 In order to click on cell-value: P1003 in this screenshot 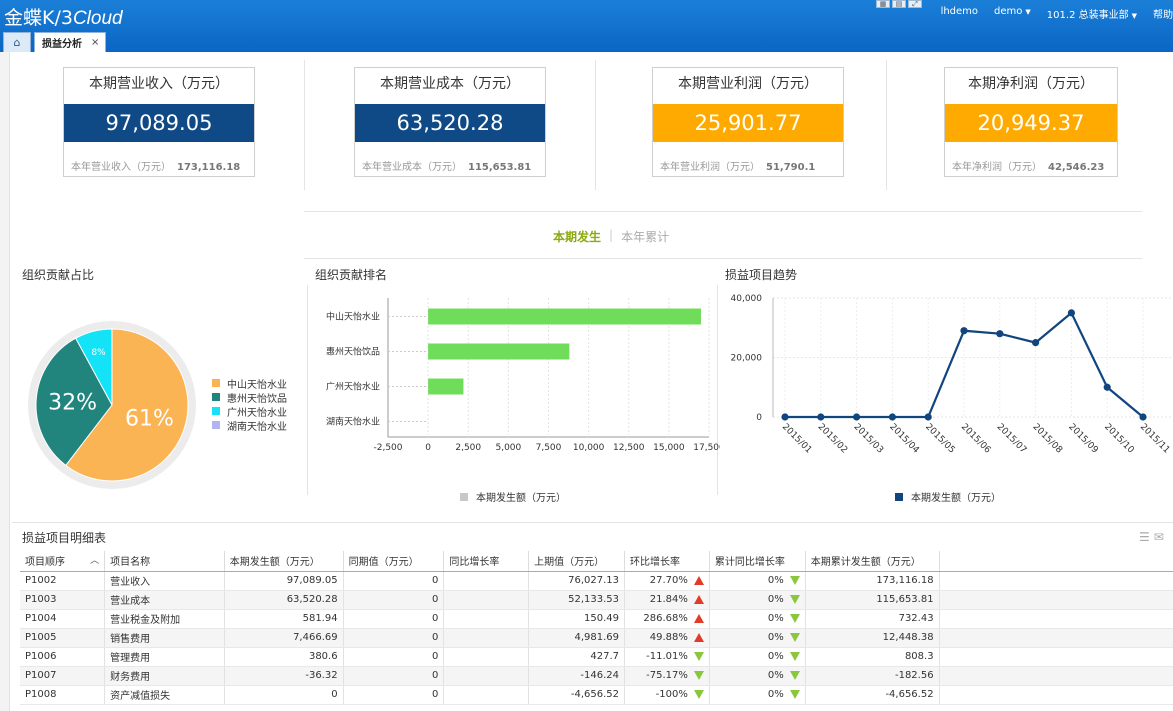, I will do `click(41, 599)`.